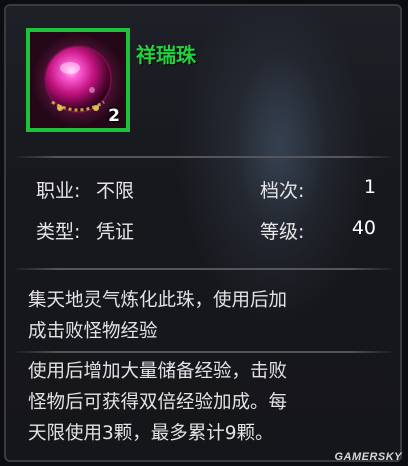  I want to click on lore-line: 集天地灵气炼化此珠，使用后加, so click(158, 300).